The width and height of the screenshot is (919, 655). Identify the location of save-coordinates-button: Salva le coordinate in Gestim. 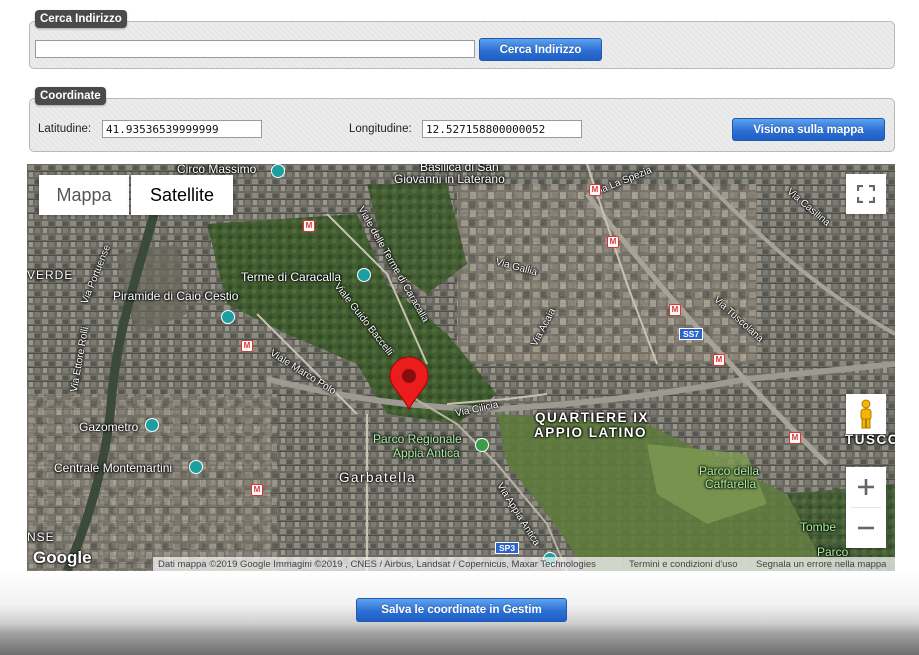
(461, 610).